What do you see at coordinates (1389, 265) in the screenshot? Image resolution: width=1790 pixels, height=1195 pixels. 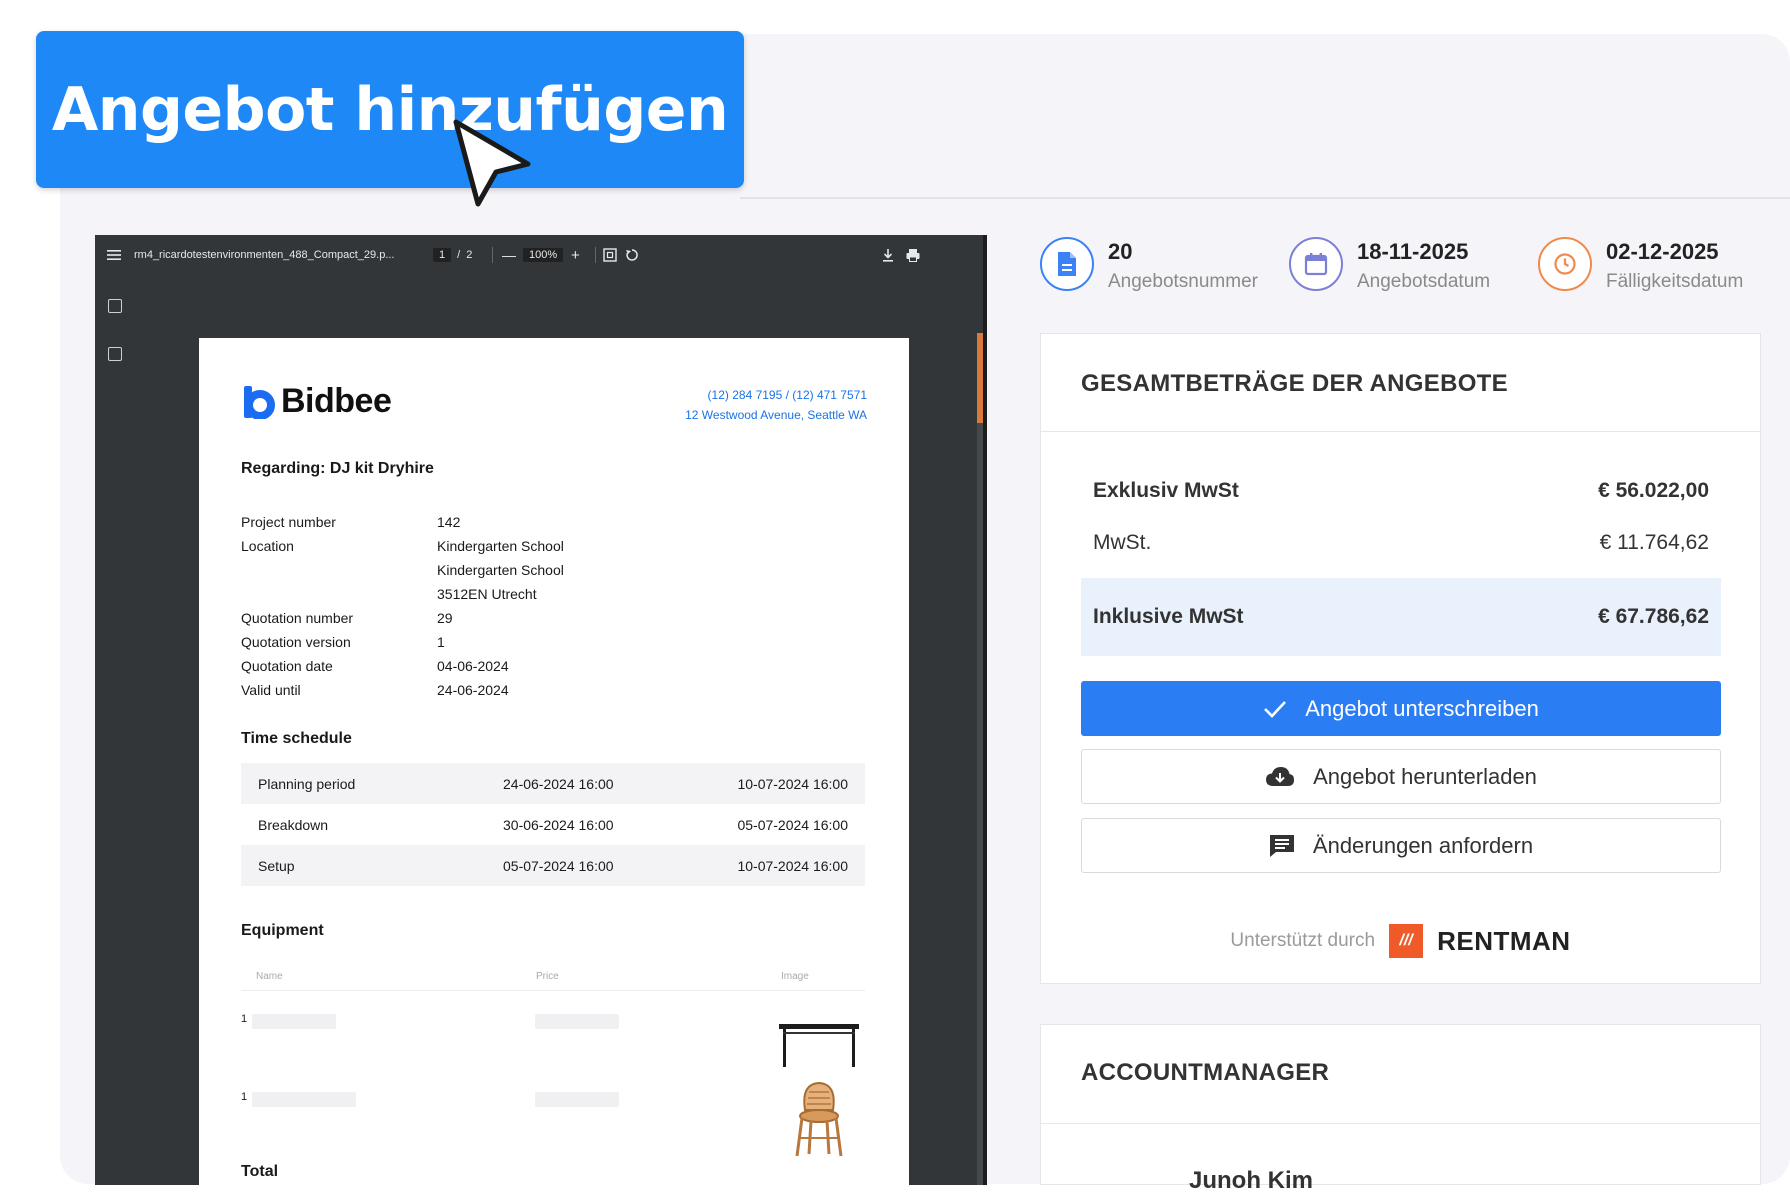 I see `quote-date-info: 18-11-2025 Angebotsdatum` at bounding box center [1389, 265].